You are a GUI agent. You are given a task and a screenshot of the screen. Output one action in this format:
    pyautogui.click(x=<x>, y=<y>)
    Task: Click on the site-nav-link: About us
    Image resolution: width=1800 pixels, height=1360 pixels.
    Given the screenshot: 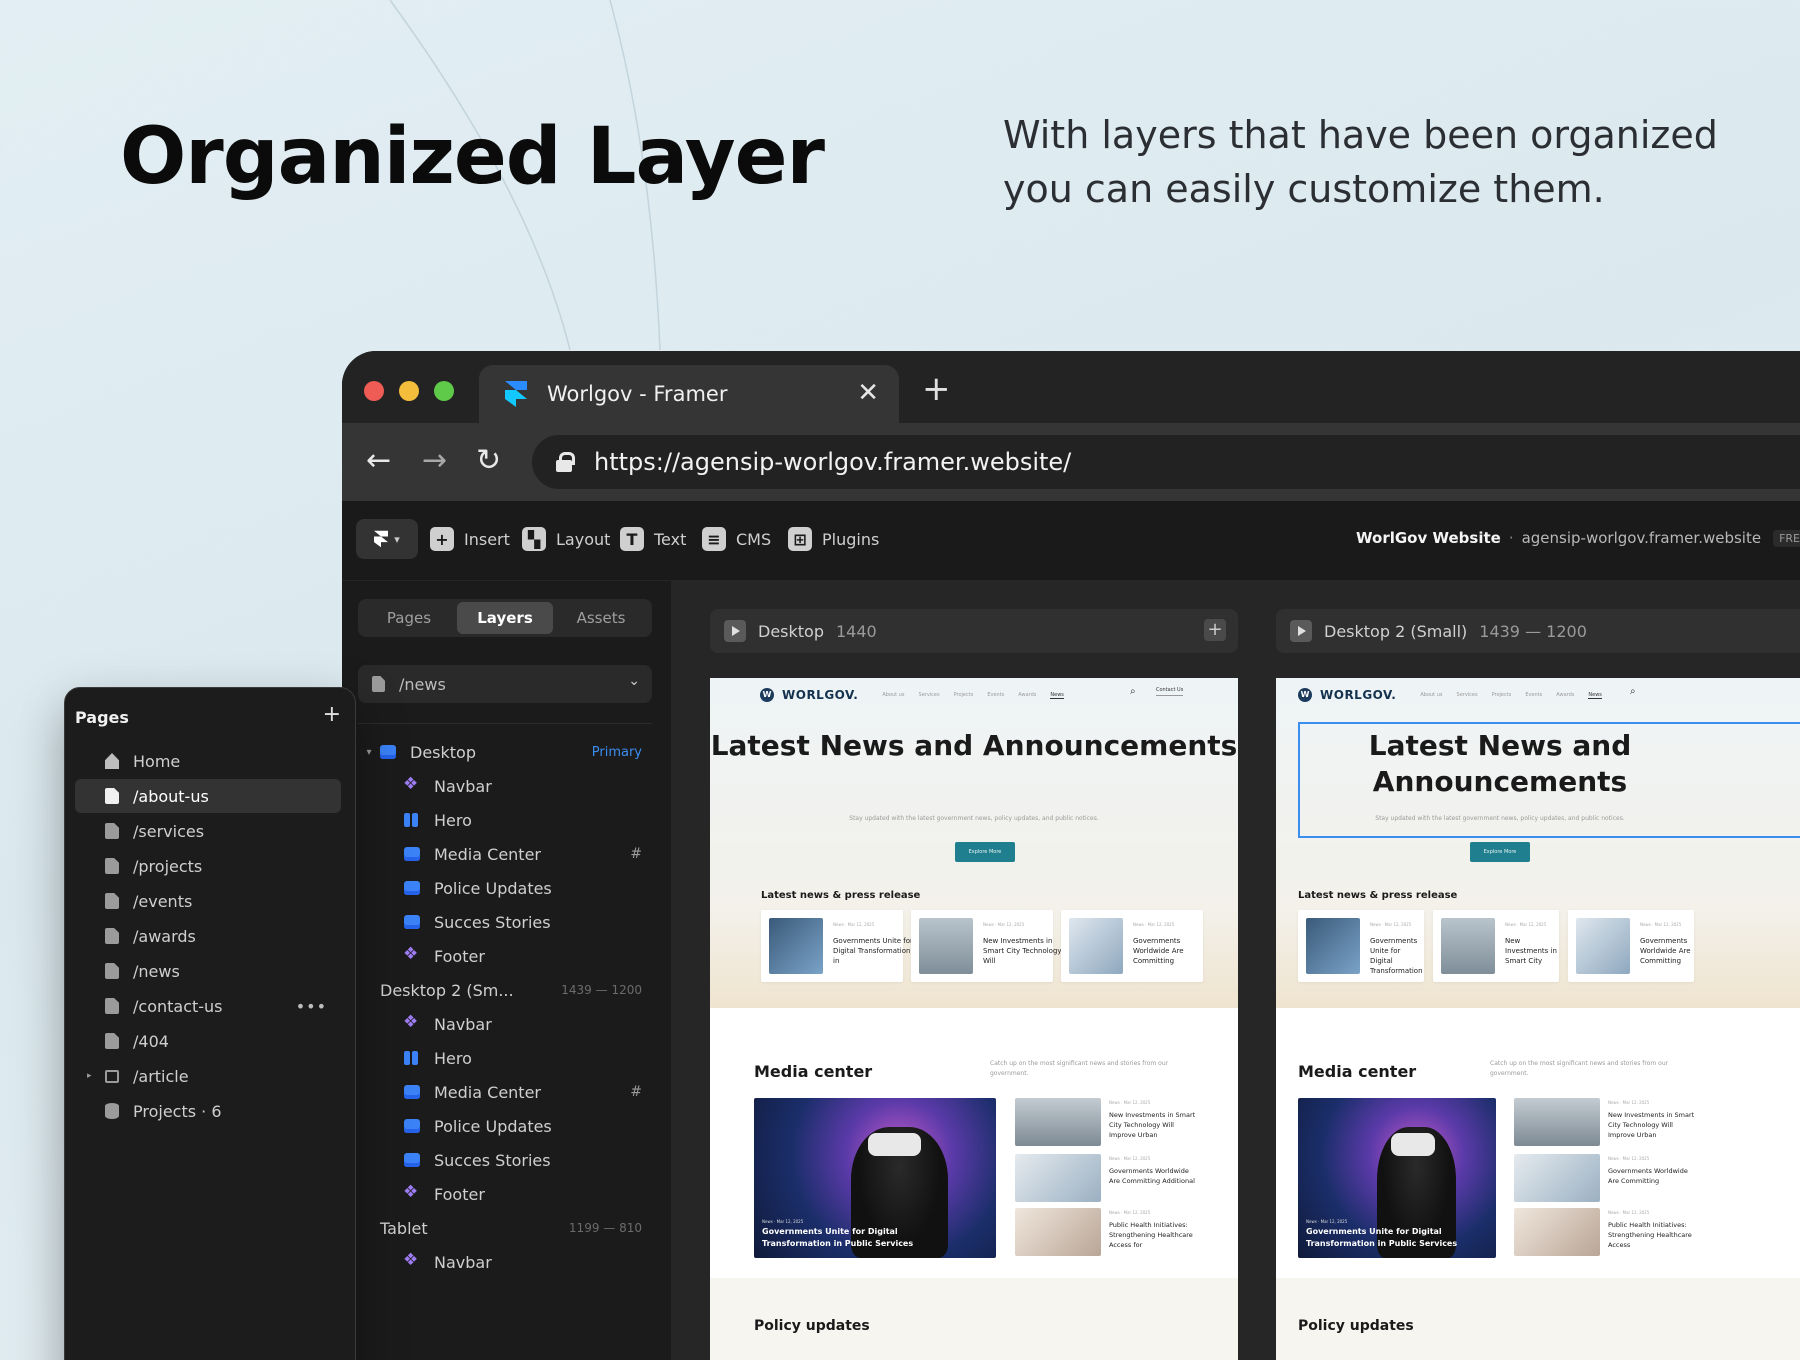 What is the action you would take?
    pyautogui.click(x=1431, y=694)
    